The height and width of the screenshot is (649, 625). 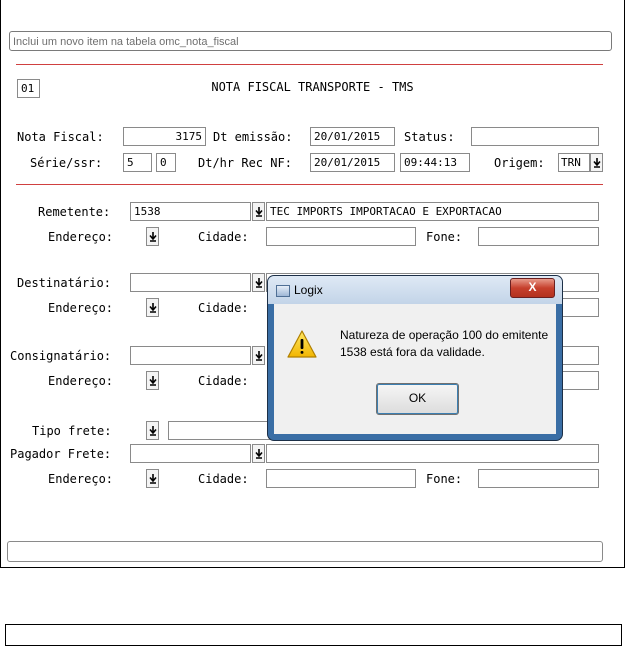 I want to click on remetente-code-input: 1538, so click(x=190, y=211).